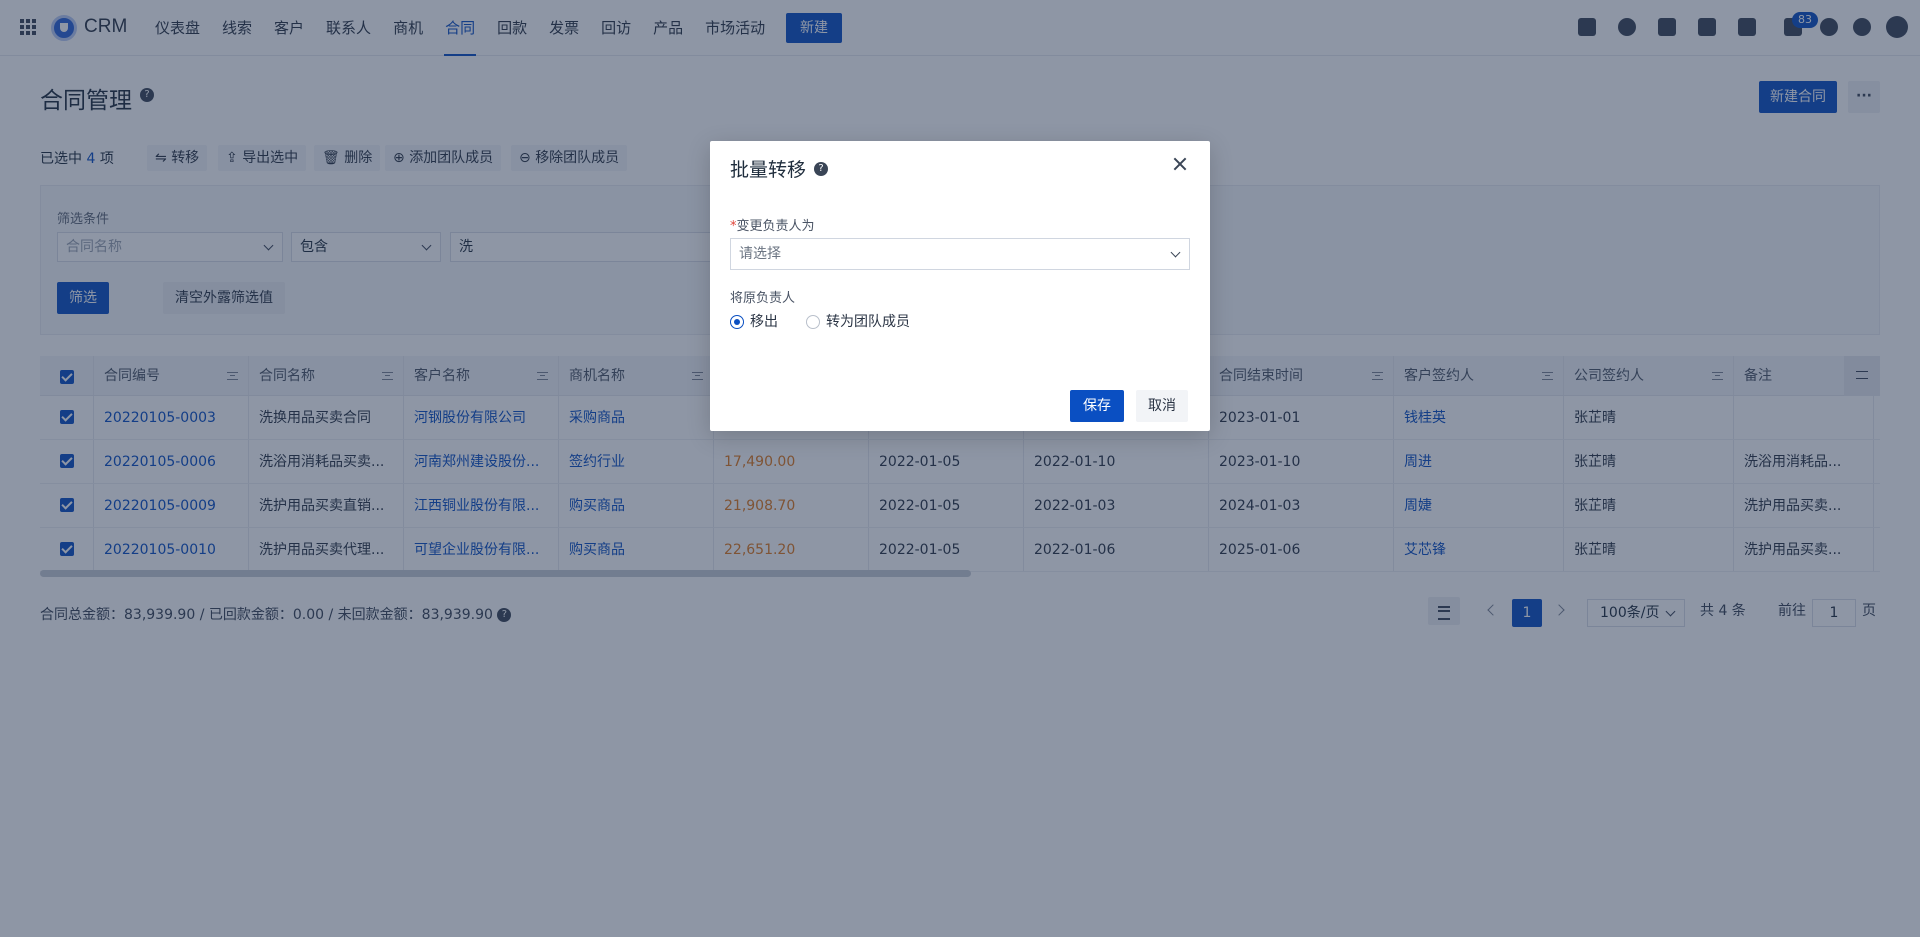 The width and height of the screenshot is (1920, 937). Describe the element at coordinates (821, 169) in the screenshot. I see `dialog-help-icon: ?` at that location.